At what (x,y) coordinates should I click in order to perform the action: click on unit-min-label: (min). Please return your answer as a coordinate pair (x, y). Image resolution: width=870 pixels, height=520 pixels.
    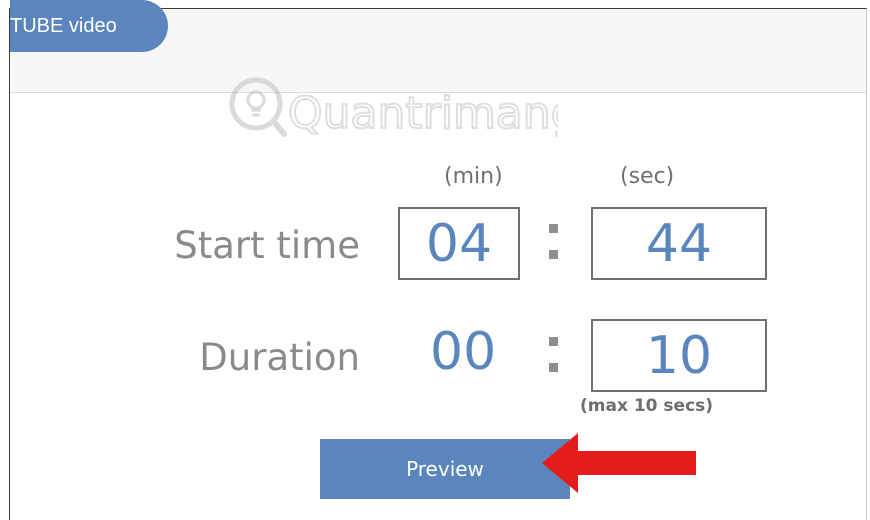
    Looking at the image, I should click on (473, 176).